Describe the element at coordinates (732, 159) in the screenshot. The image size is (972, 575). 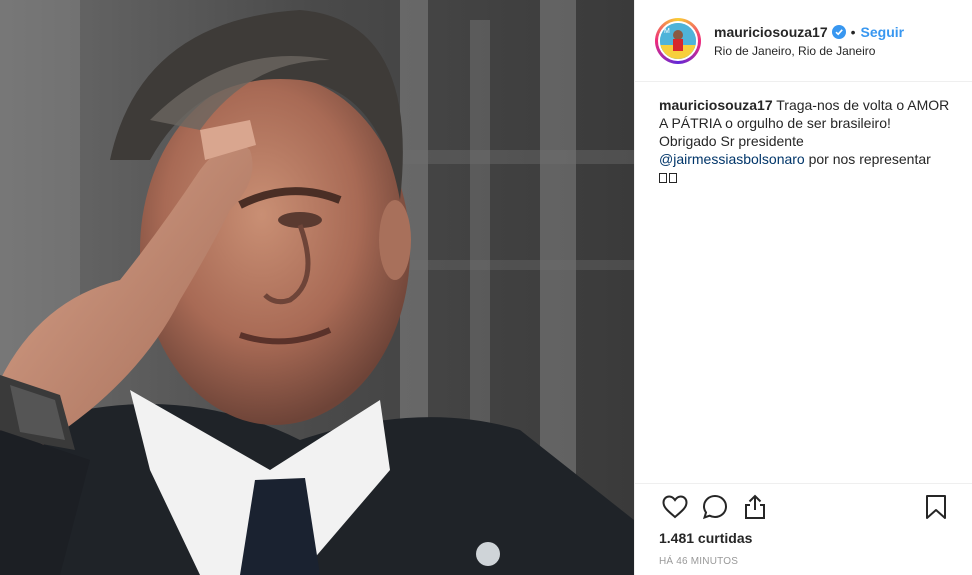
I see `caption-mention-link: @jairmessiasbolsonaro` at that location.